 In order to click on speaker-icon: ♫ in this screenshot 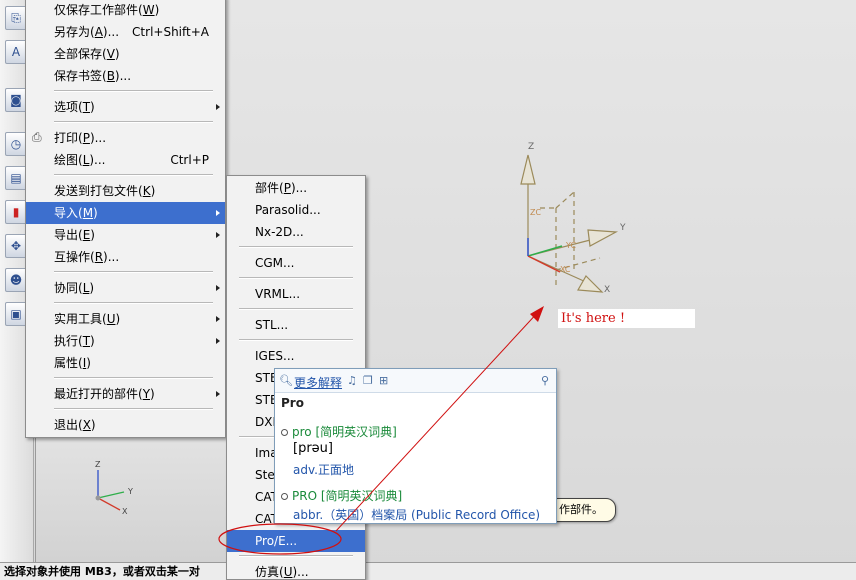, I will do `click(352, 380)`.